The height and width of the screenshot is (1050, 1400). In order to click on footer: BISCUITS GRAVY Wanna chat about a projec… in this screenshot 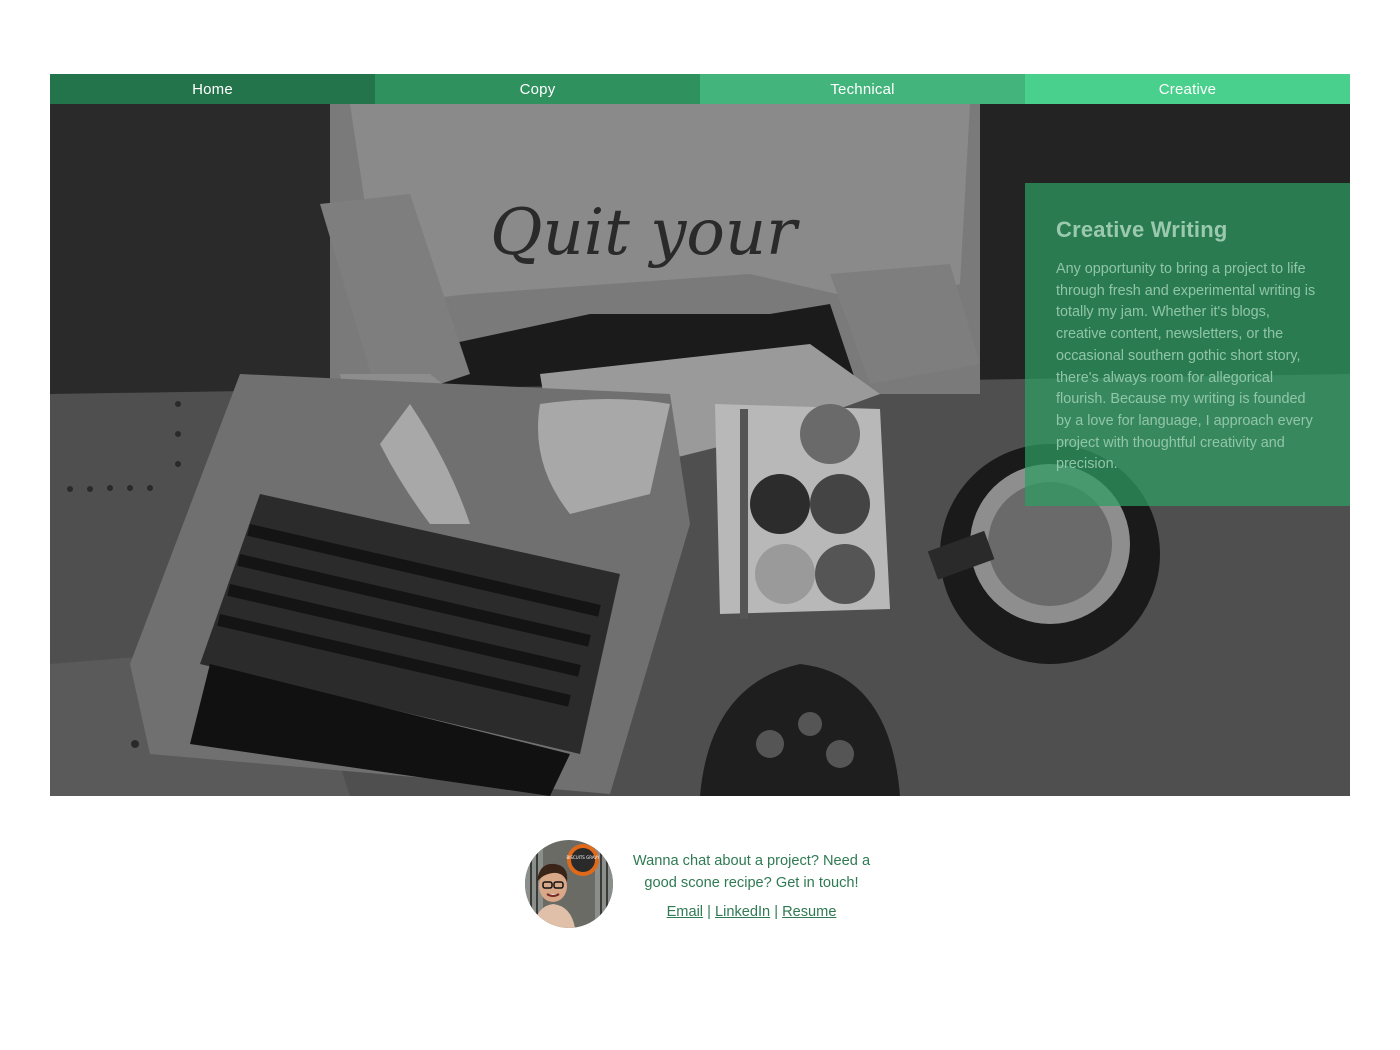, I will do `click(705, 885)`.